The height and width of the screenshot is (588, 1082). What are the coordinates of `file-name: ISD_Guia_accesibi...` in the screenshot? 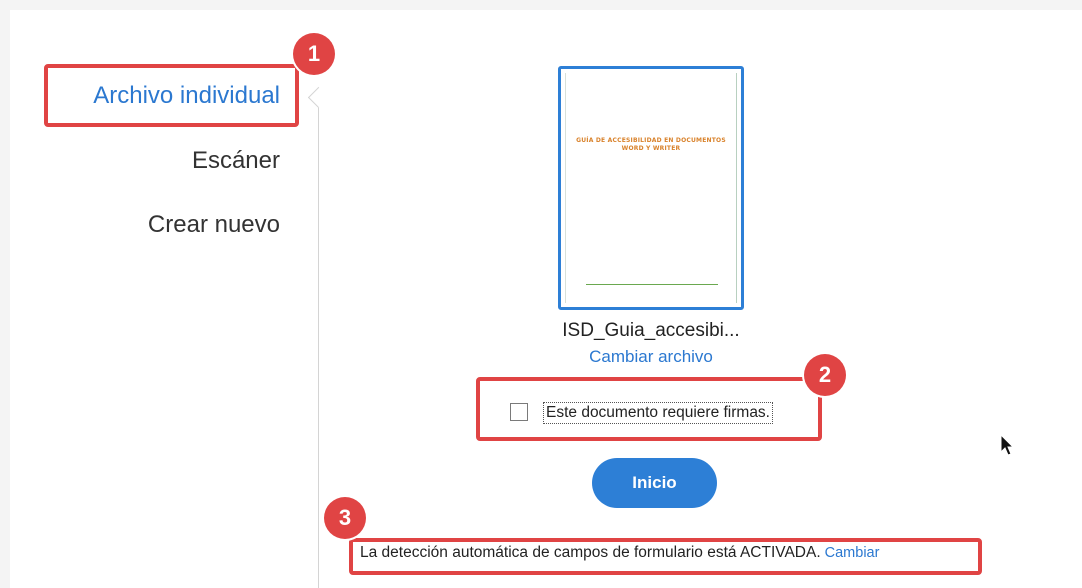 It's located at (651, 330).